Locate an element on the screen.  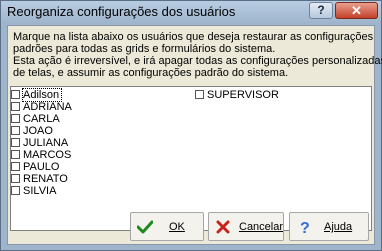
user-label: ADRIANA is located at coordinates (47, 107).